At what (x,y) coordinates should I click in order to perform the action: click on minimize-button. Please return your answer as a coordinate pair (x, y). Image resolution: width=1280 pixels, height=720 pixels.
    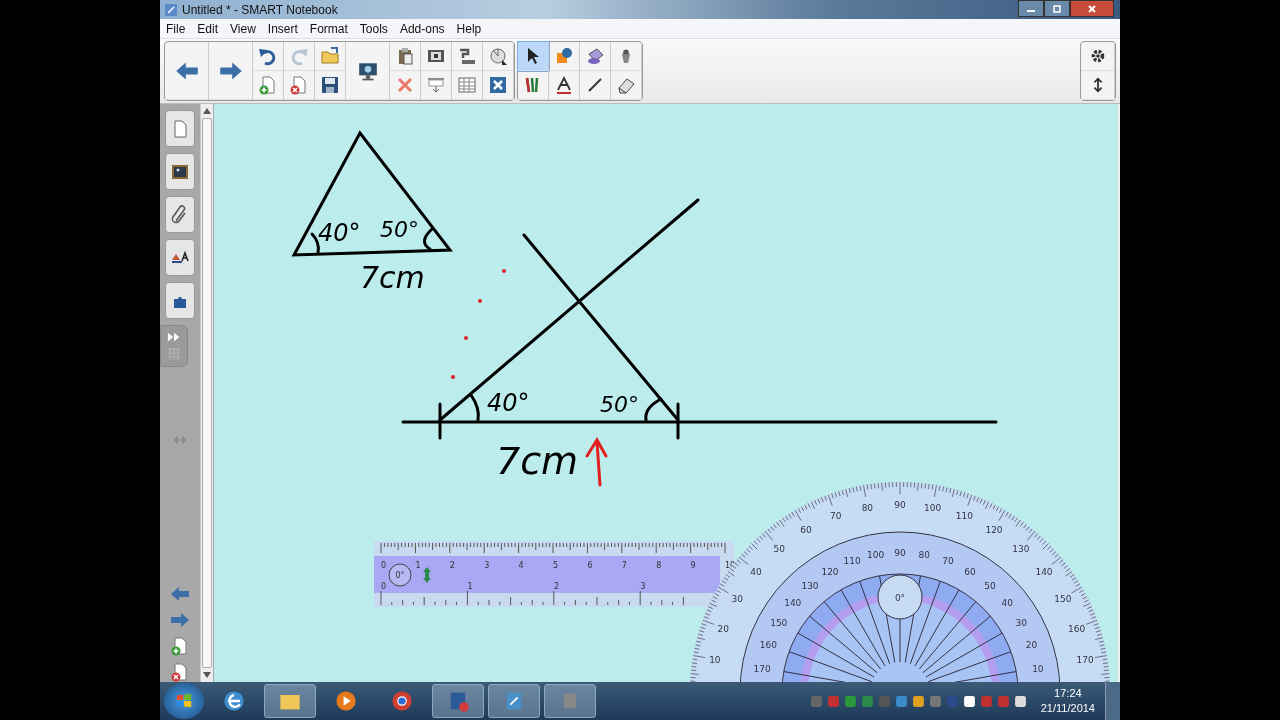
    Looking at the image, I should click on (1031, 8).